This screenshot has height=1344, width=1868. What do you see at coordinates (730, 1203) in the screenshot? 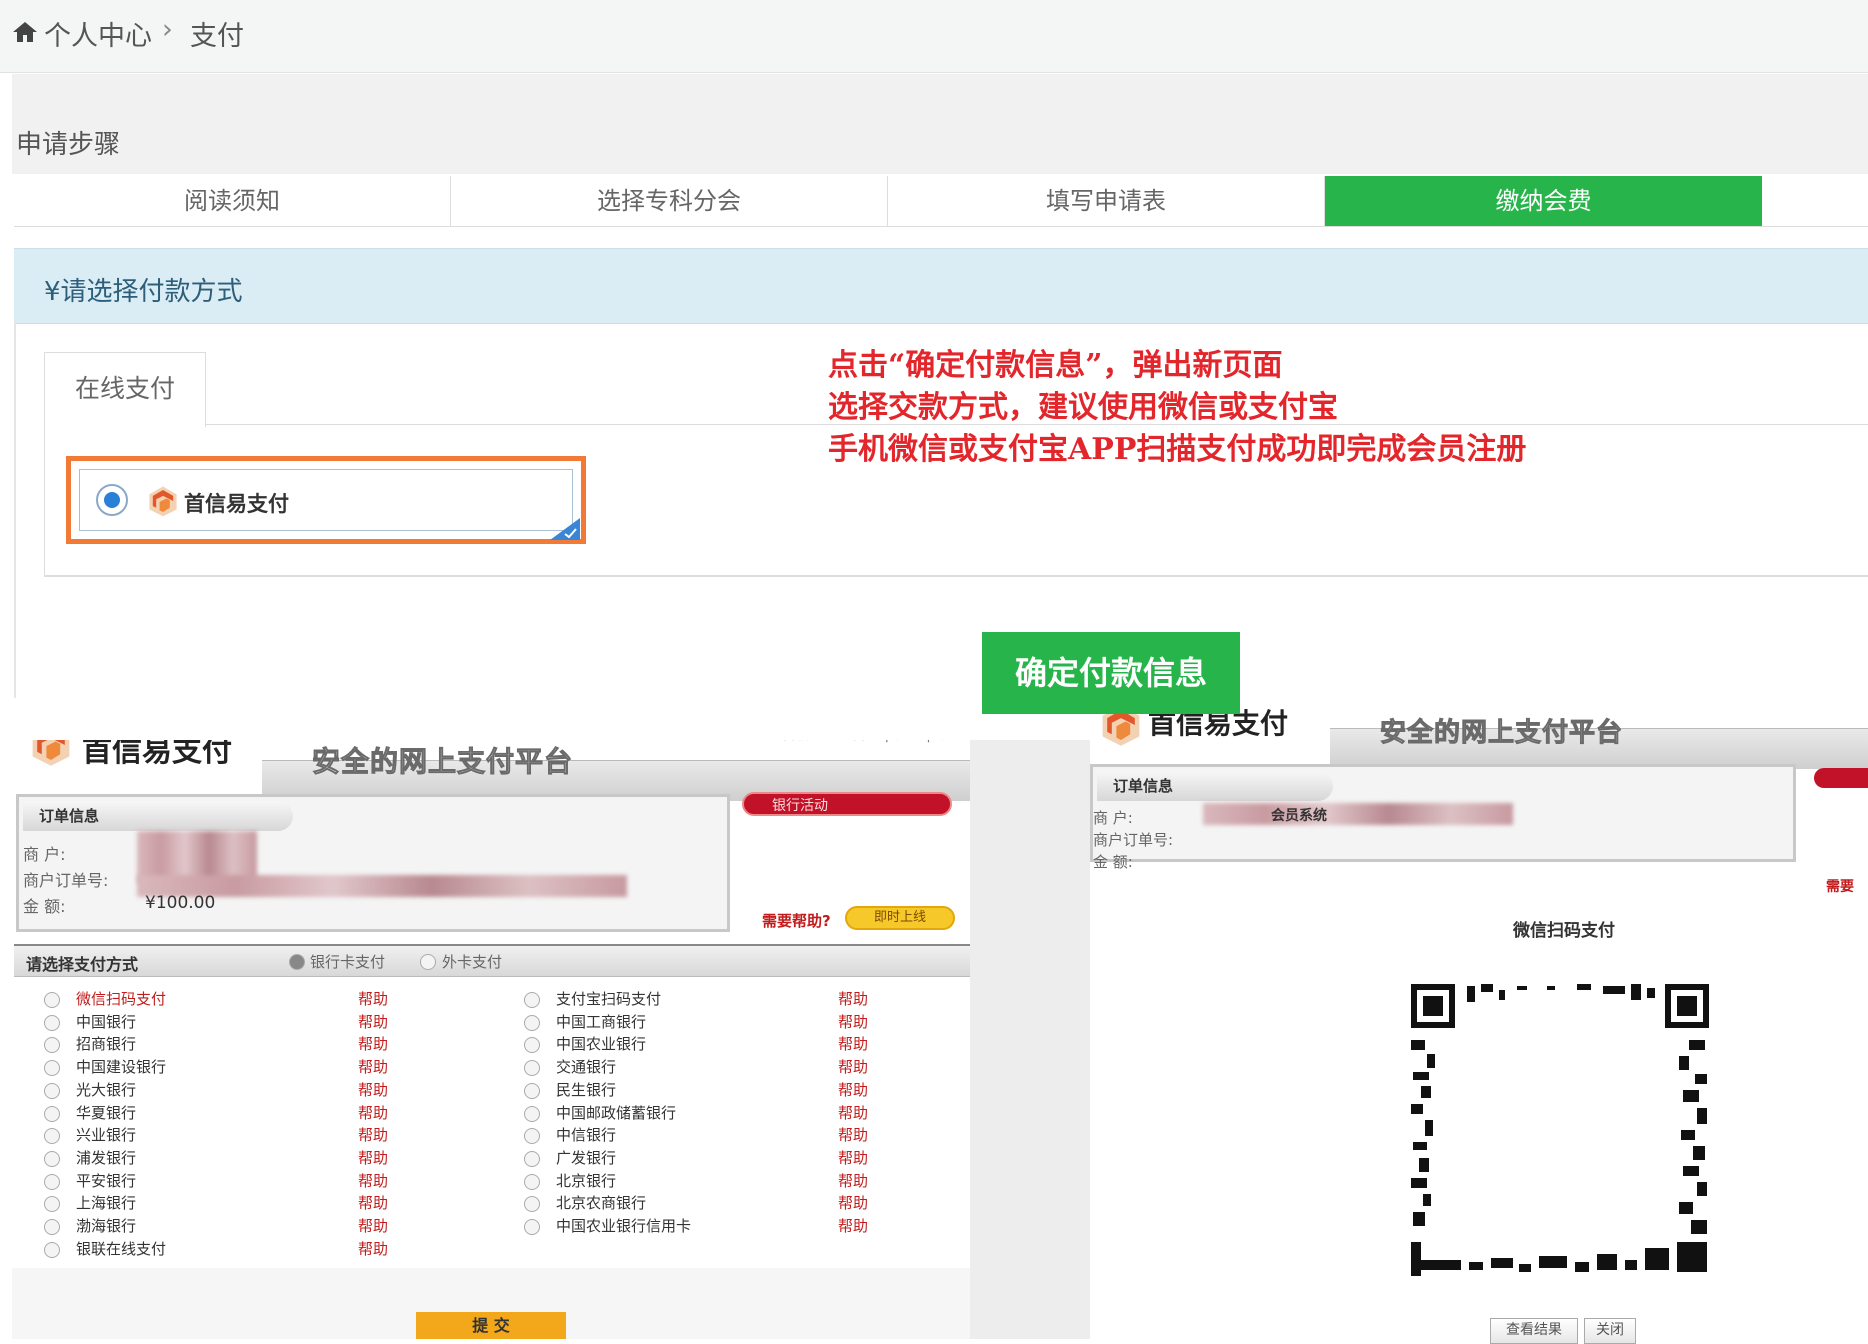
I see `bank-right-row: 北京农商银行 帮助` at bounding box center [730, 1203].